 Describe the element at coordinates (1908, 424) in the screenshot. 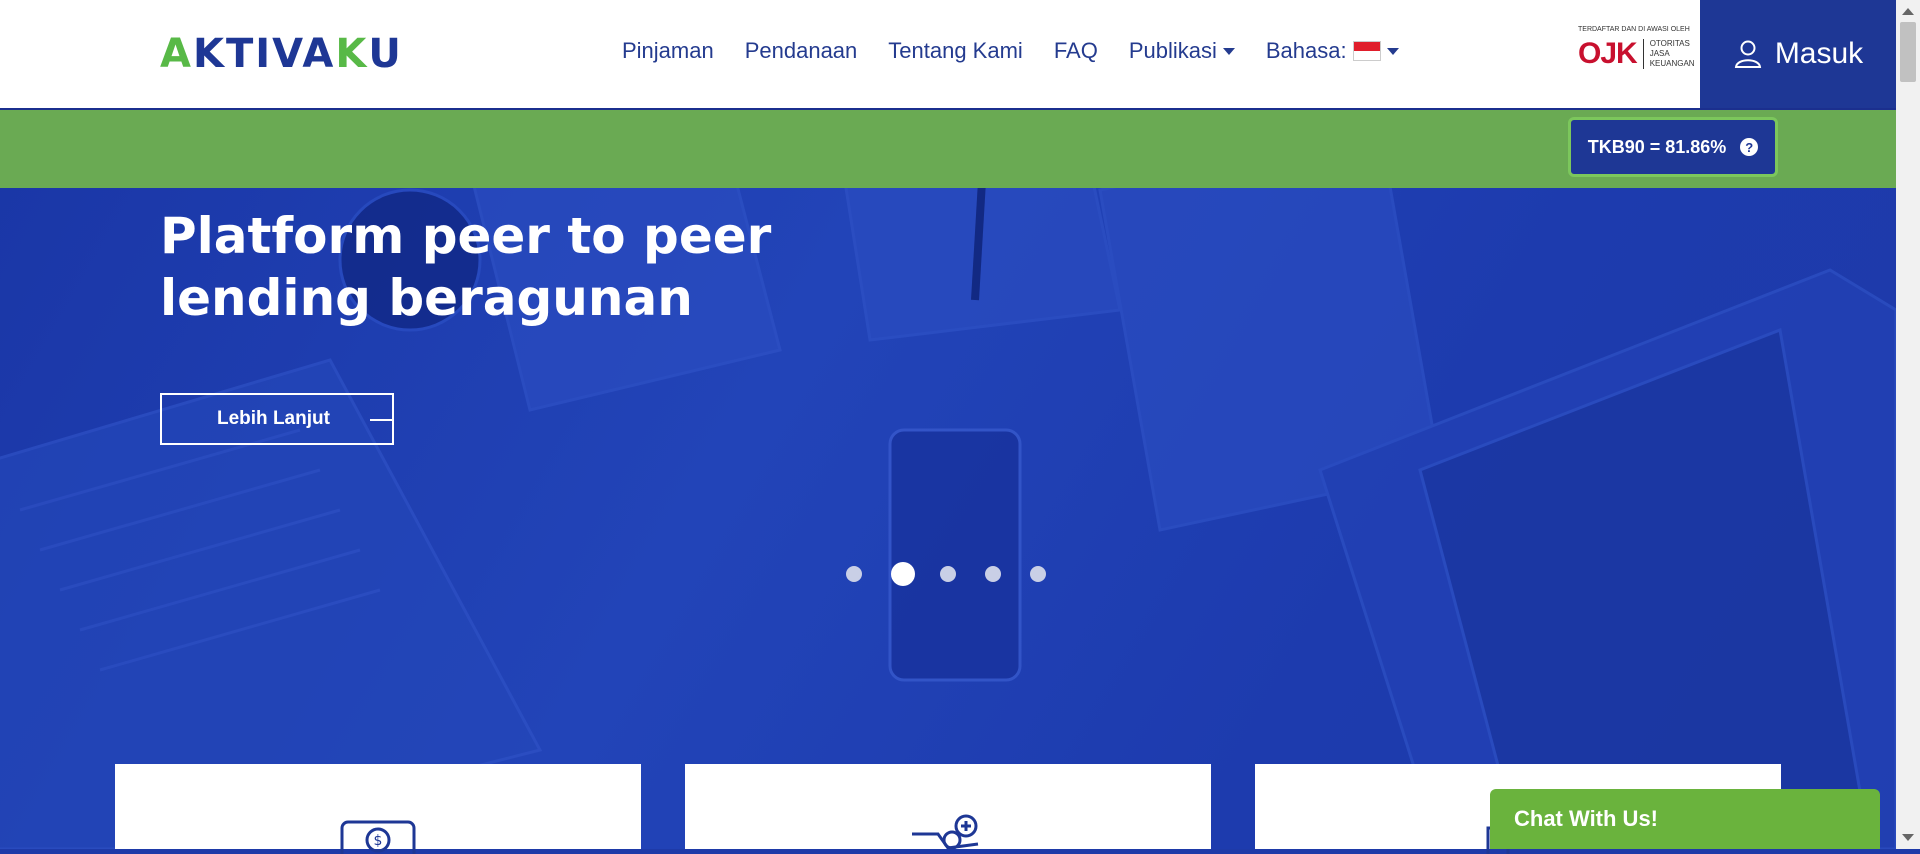

I see `page-scrollbar` at that location.